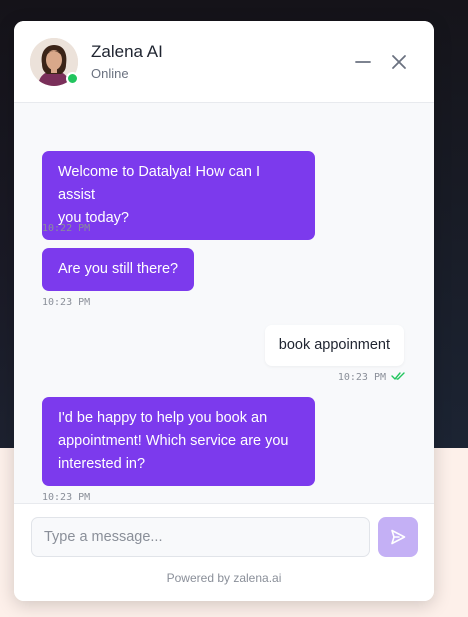  Describe the element at coordinates (159, 183) in the screenshot. I see `message-text-line: Welcome to Datalya! How can I assist` at that location.